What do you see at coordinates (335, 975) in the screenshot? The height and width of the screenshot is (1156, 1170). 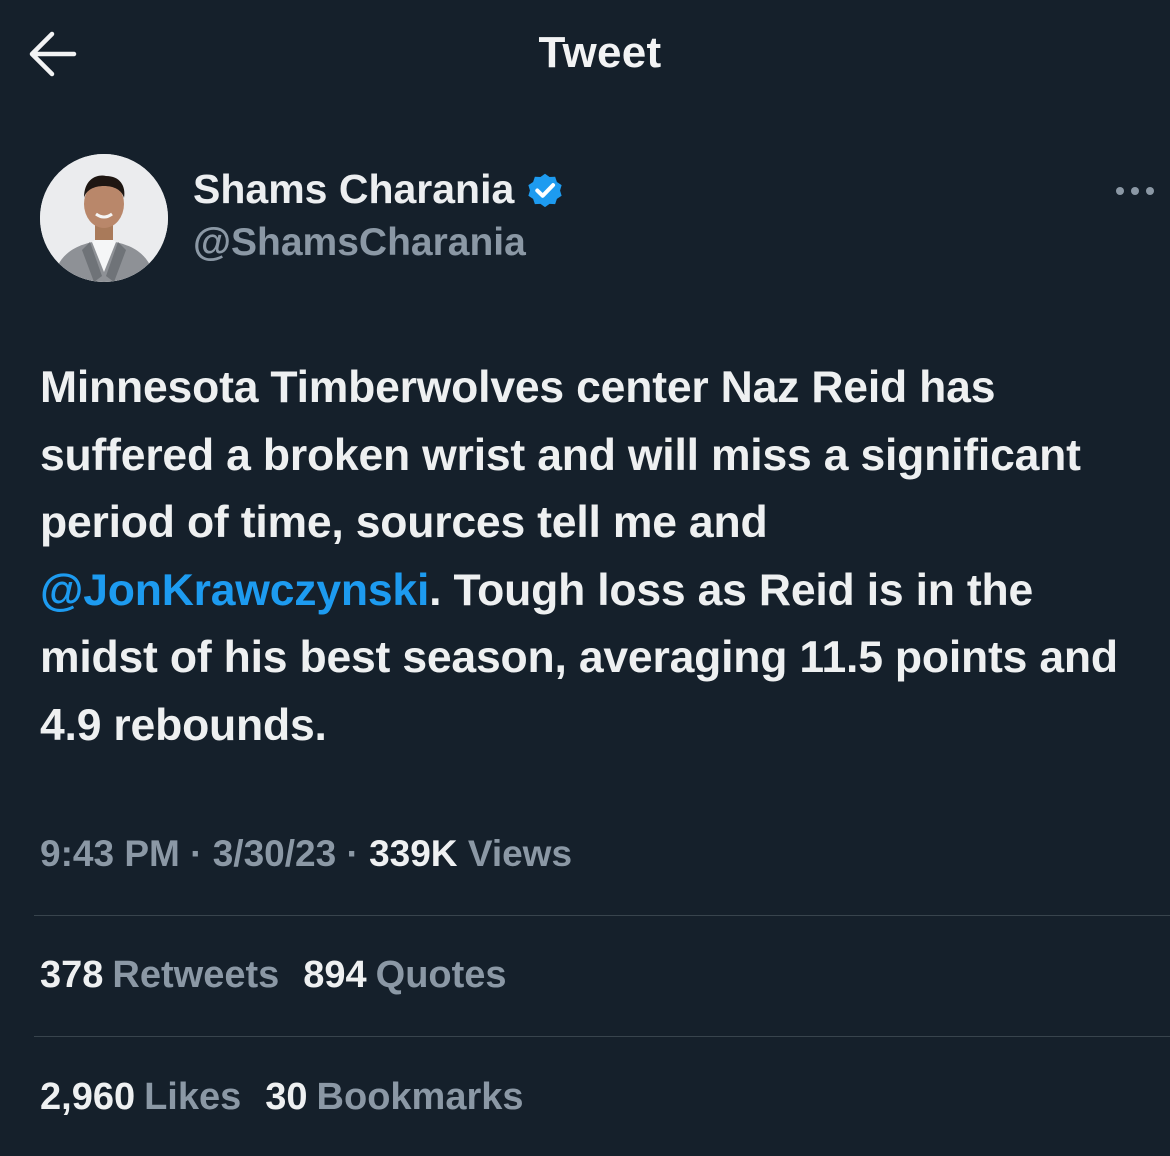 I see `quotes-count: 894` at bounding box center [335, 975].